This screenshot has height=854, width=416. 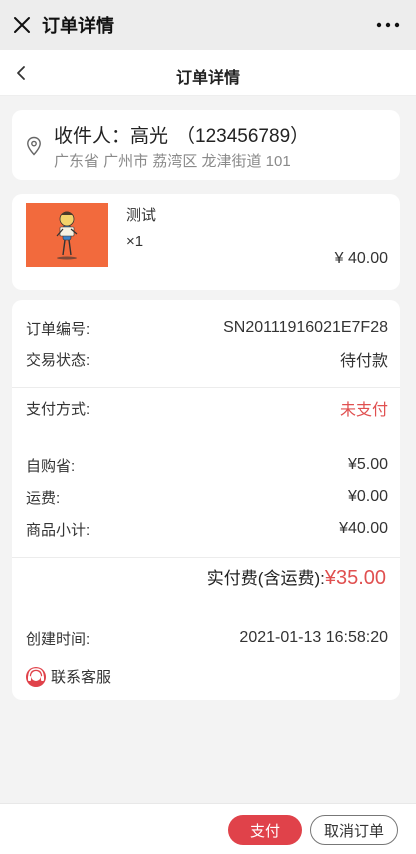 What do you see at coordinates (43, 498) in the screenshot?
I see `shipping-fee-label: 运费:` at bounding box center [43, 498].